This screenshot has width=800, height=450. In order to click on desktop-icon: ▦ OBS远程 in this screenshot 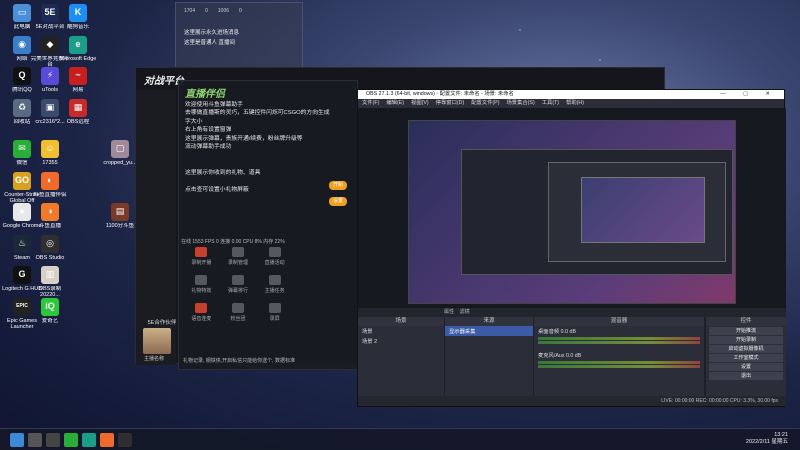, I will do `click(78, 111)`.